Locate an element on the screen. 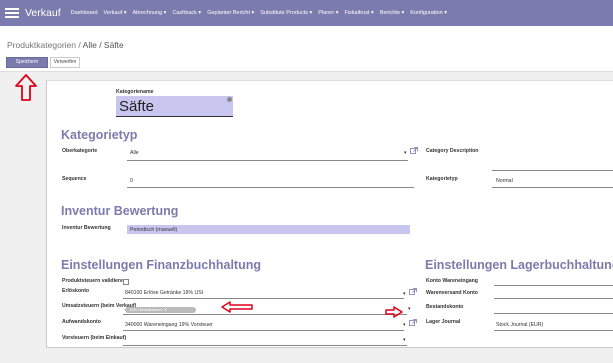  right-arrow-annotation is located at coordinates (394, 312).